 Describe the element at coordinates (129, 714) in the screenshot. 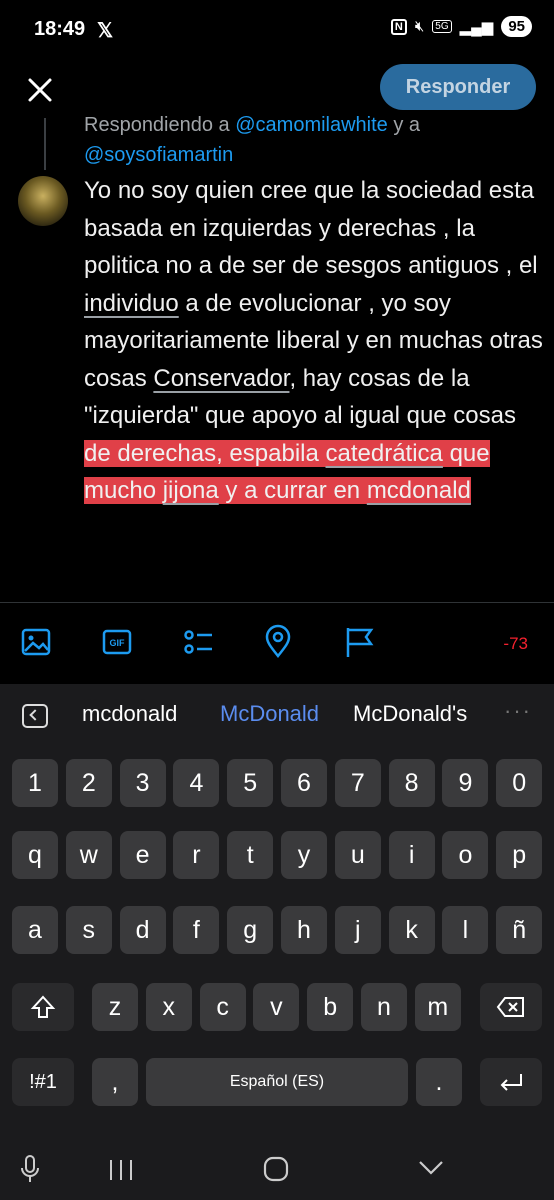

I see `suggestion-item: mcdonald` at that location.